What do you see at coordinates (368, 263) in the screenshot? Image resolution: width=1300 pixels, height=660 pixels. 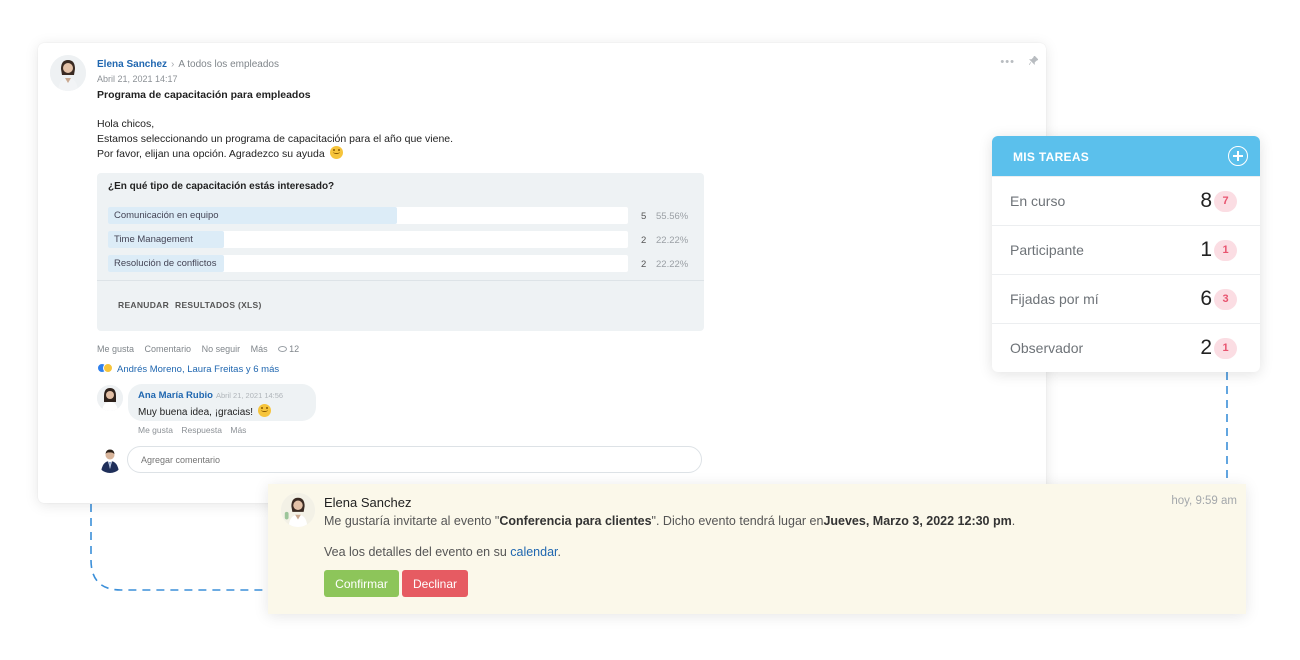 I see `poll-option: Resolución de conflictos` at bounding box center [368, 263].